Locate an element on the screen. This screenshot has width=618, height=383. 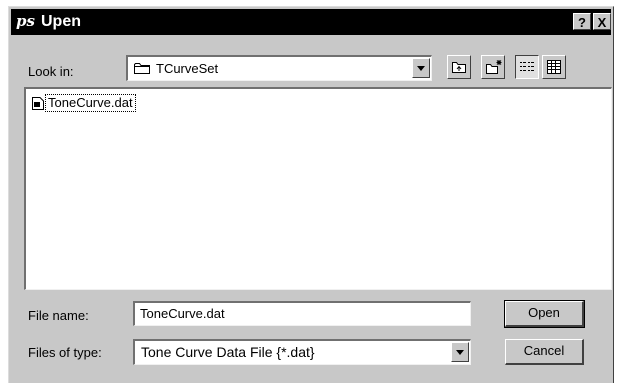
look-in-label: Look in: is located at coordinates (51, 71).